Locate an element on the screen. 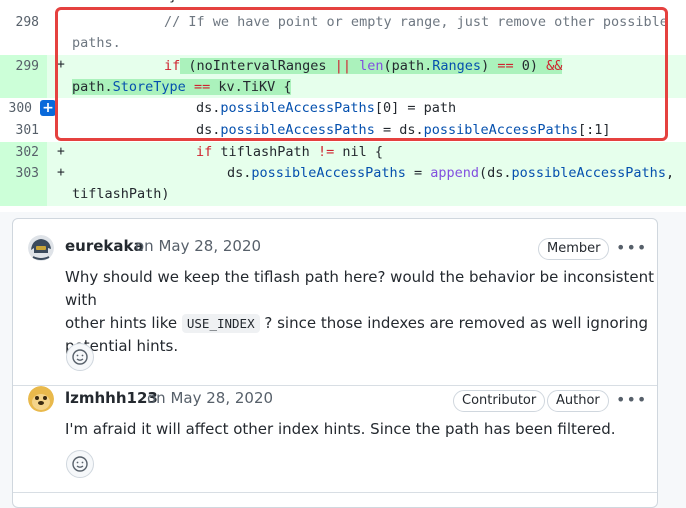 The width and height of the screenshot is (686, 508). add-comment-button: + is located at coordinates (48, 108).